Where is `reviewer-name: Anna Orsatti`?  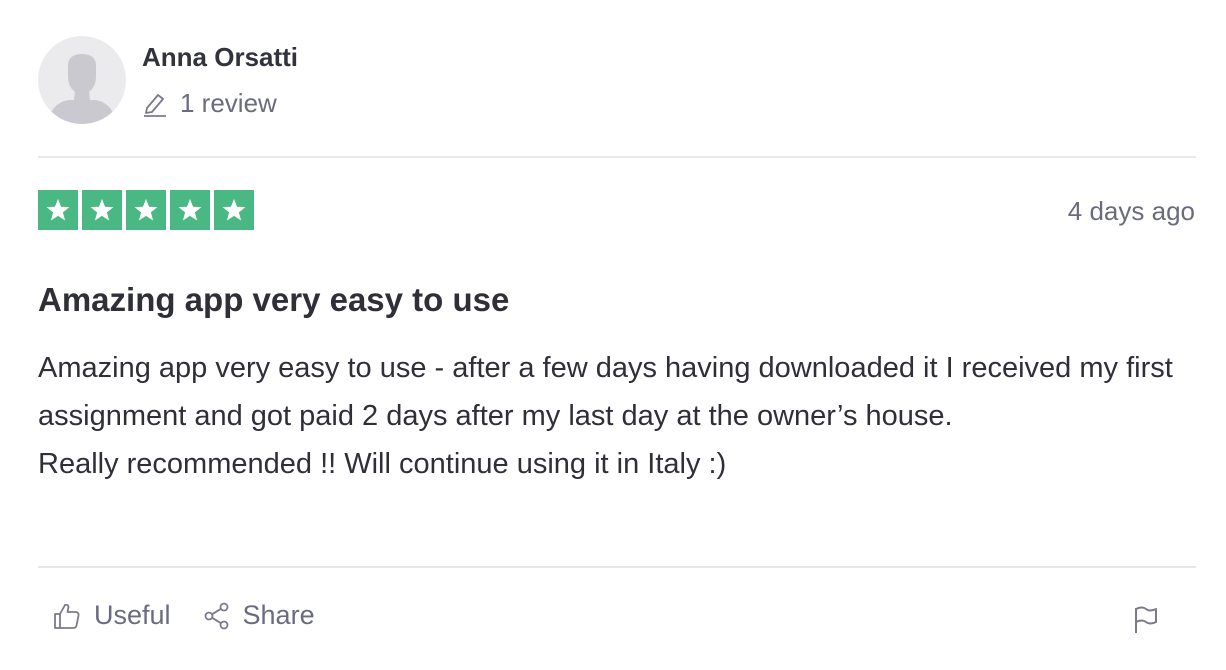
reviewer-name: Anna Orsatti is located at coordinates (220, 57).